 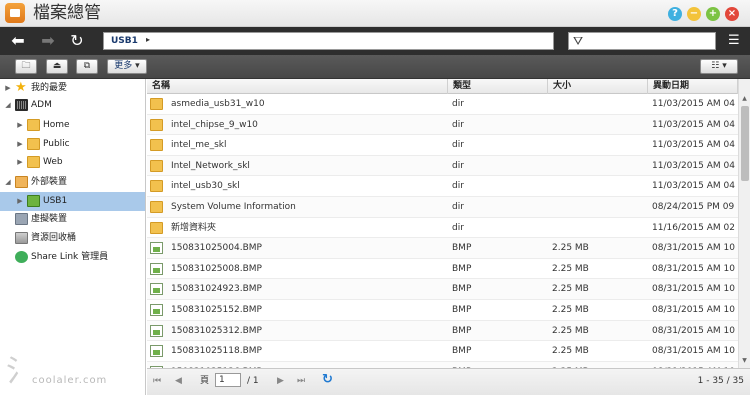 What do you see at coordinates (598, 86) in the screenshot?
I see `column-header-size: 大小` at bounding box center [598, 86].